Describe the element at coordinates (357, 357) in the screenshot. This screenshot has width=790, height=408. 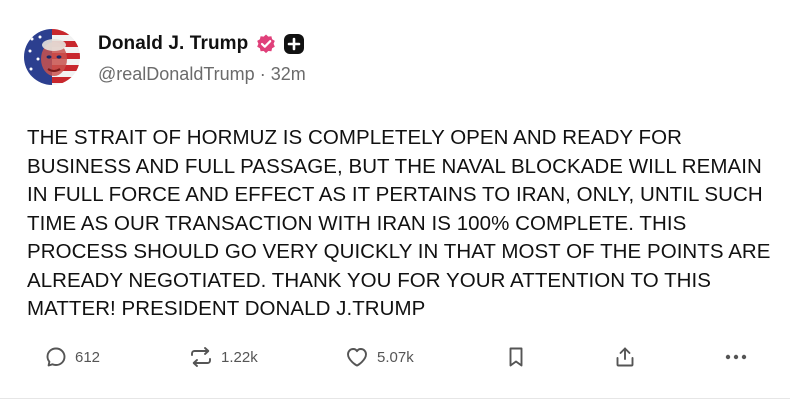
I see `heart-icon` at that location.